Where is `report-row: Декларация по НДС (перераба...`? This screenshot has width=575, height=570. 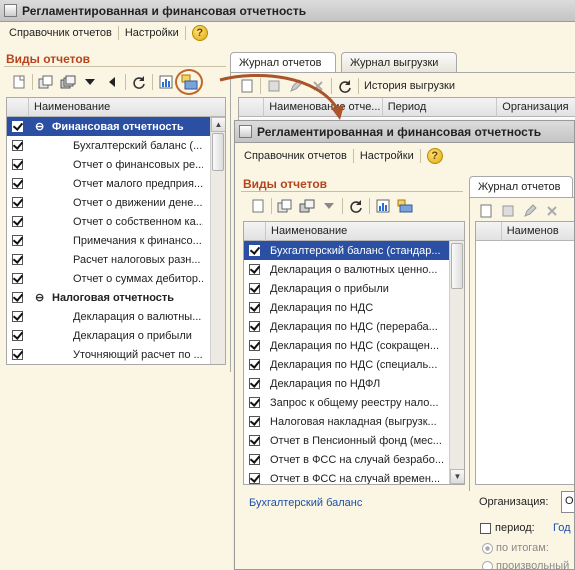 report-row: Декларация по НДС (перераба... is located at coordinates (354, 326).